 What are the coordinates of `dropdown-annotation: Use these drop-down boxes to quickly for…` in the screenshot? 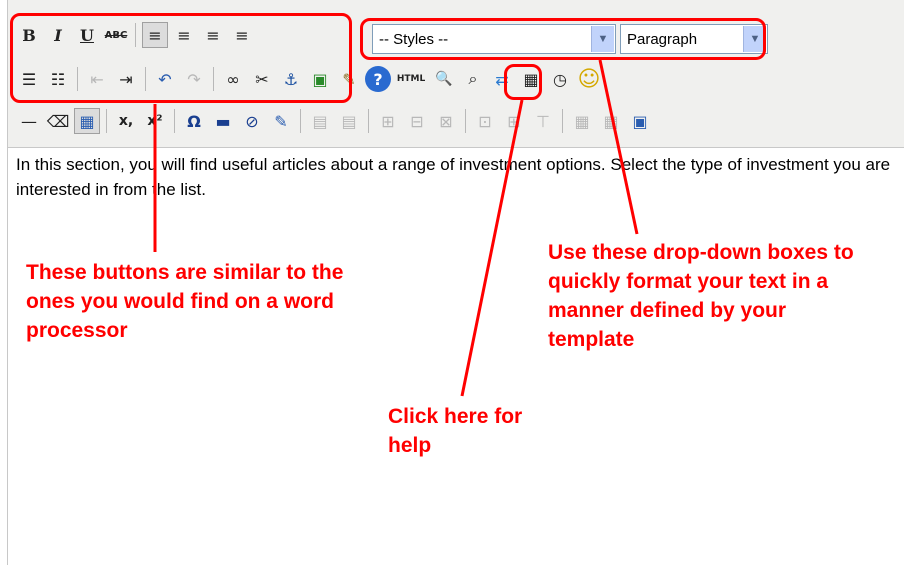 It's located at (701, 296).